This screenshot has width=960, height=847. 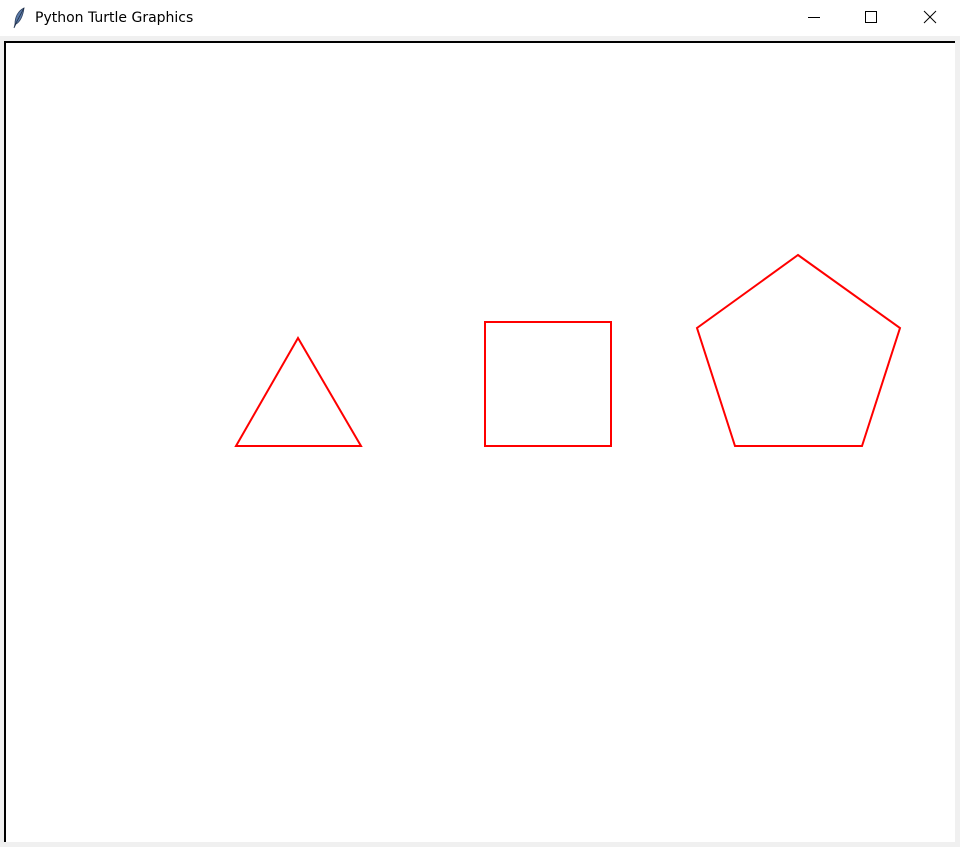 I want to click on minimize-button, so click(x=814, y=18).